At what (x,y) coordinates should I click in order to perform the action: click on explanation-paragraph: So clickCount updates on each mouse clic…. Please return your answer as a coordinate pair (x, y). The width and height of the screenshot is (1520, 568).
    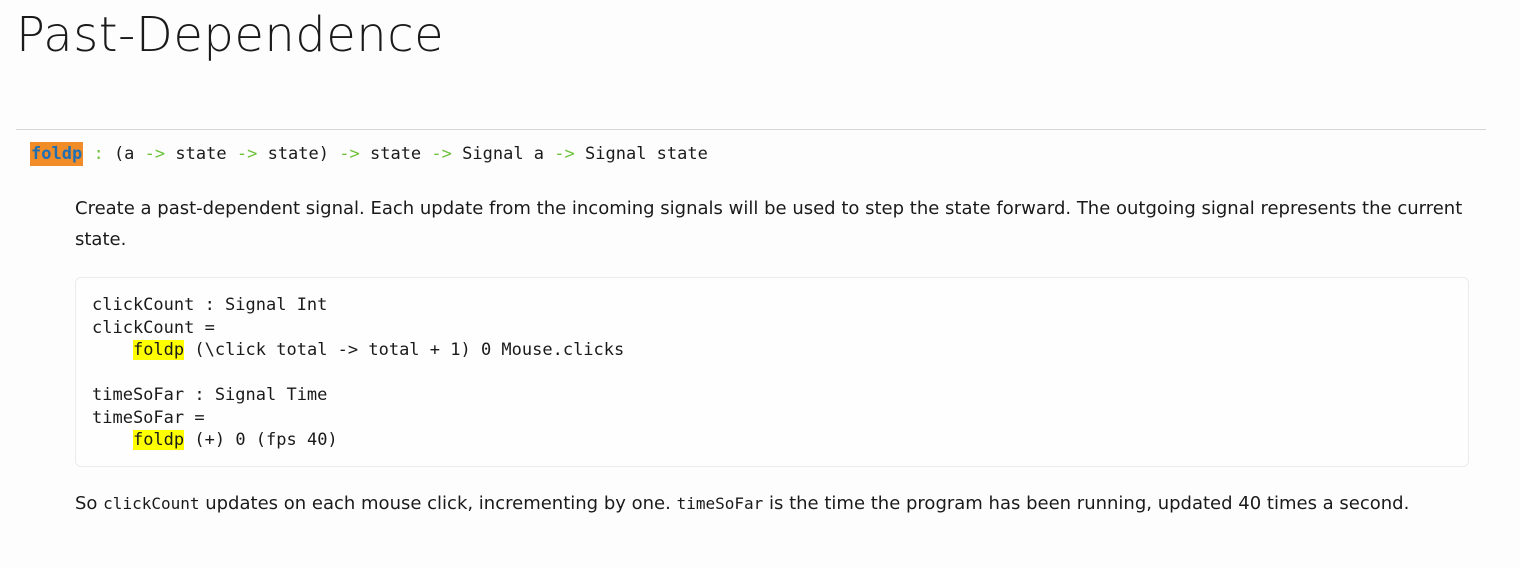
    Looking at the image, I should click on (775, 503).